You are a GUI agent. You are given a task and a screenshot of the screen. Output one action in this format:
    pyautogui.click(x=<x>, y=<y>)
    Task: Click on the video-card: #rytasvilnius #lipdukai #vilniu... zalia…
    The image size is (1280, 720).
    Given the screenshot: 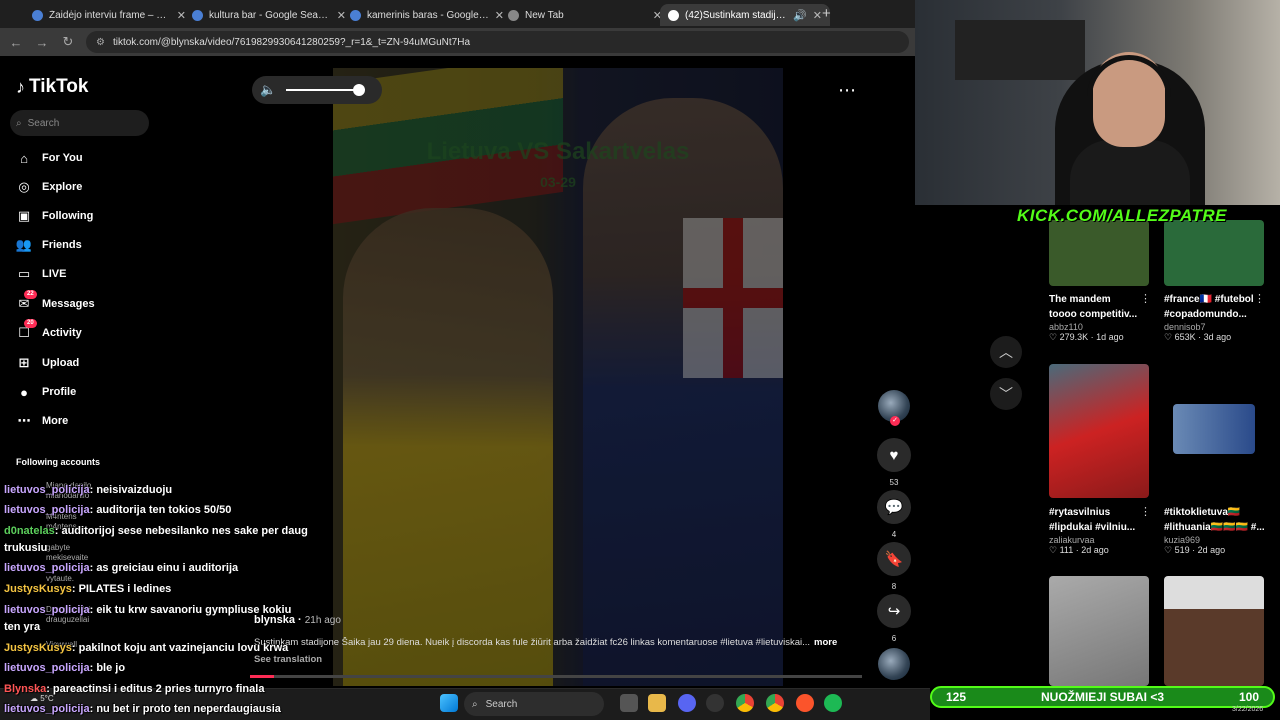 What is the action you would take?
    pyautogui.click(x=1101, y=530)
    